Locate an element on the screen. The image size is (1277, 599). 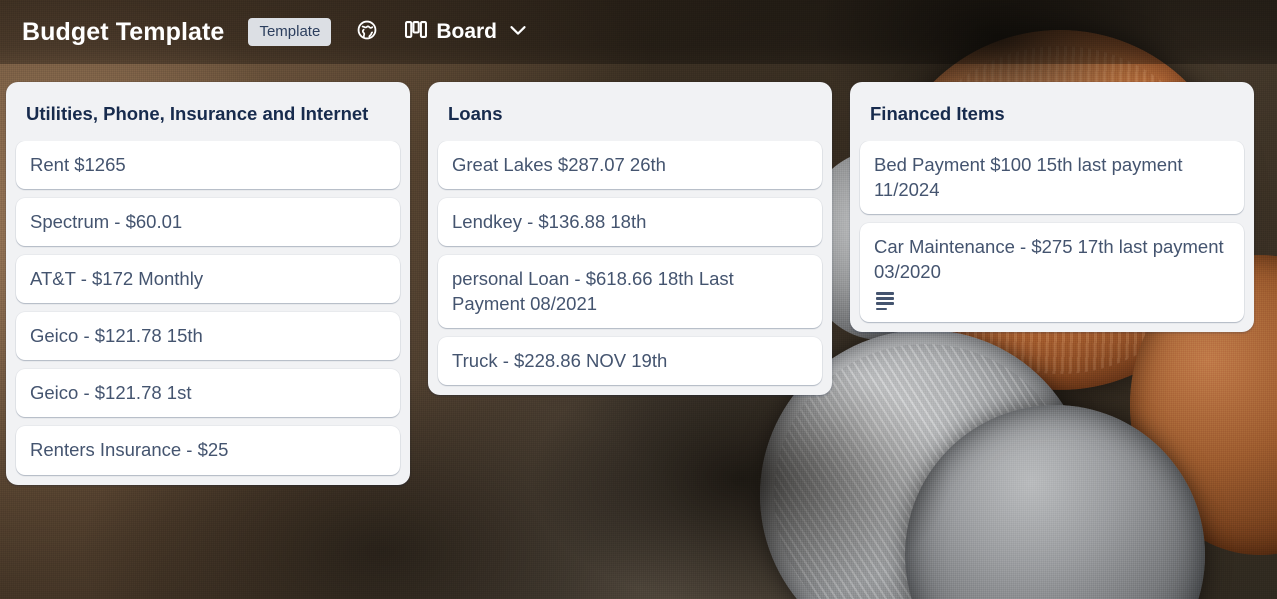
globe-icon is located at coordinates (367, 32).